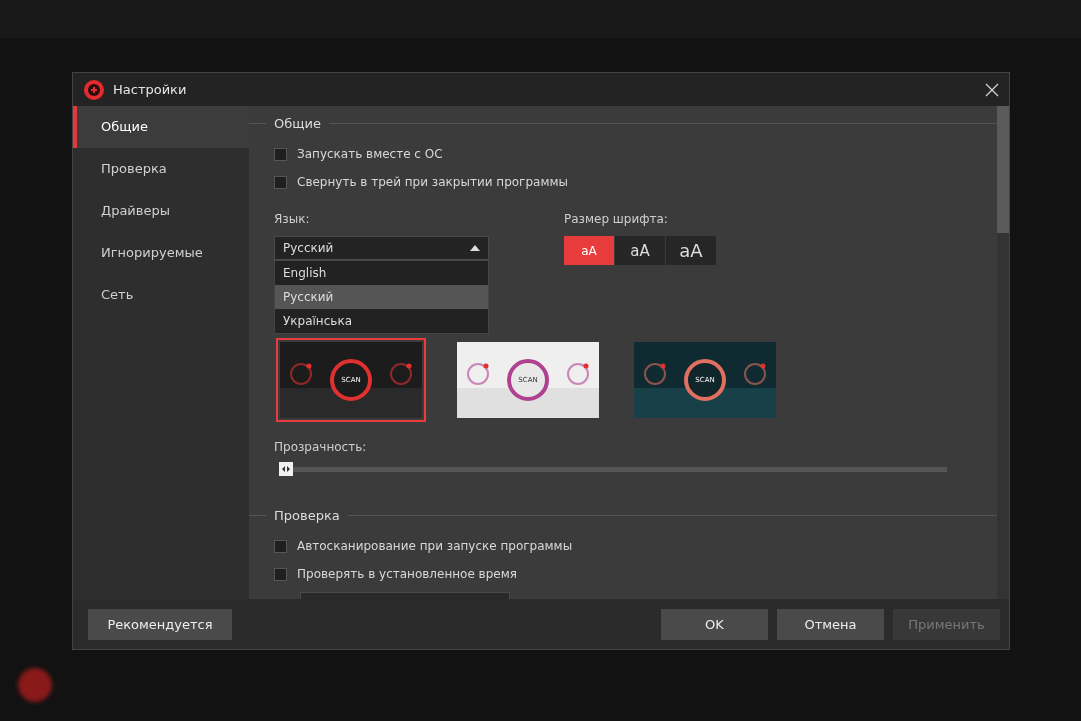 Image resolution: width=1081 pixels, height=721 pixels. What do you see at coordinates (297, 123) in the screenshot?
I see `section-heading: Общие` at bounding box center [297, 123].